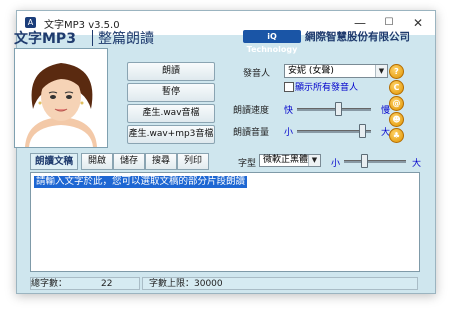  I want to click on char-count-label: 總字數：, so click(49, 284).